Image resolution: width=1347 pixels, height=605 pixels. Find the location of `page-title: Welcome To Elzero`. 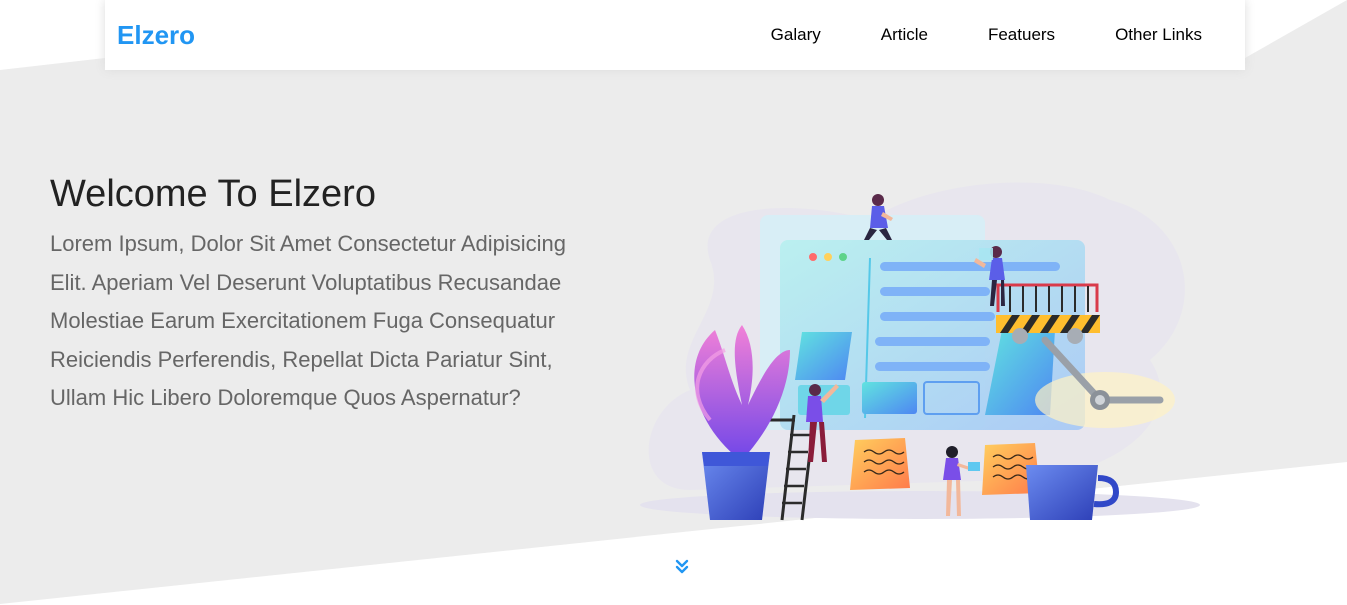

page-title: Welcome To Elzero is located at coordinates (213, 194).